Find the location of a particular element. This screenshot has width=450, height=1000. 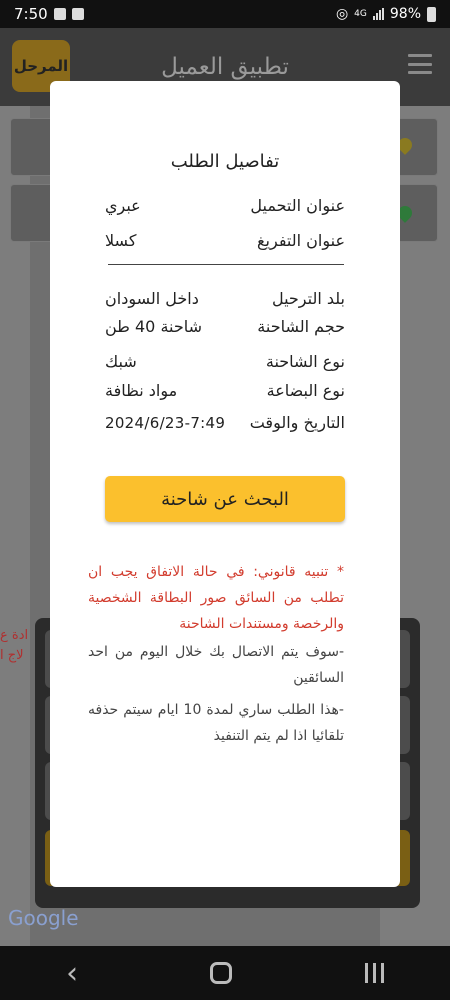

search-truck-button: البحث عن شاحنة is located at coordinates (225, 499).